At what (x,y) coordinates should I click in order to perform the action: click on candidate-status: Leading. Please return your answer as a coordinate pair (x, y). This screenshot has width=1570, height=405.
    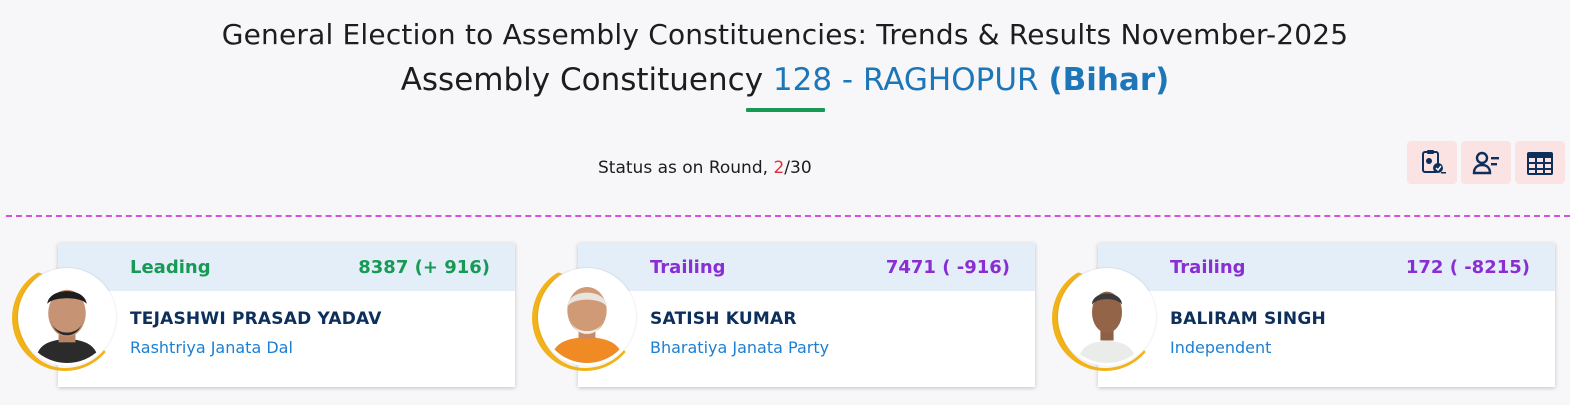
    Looking at the image, I should click on (170, 267).